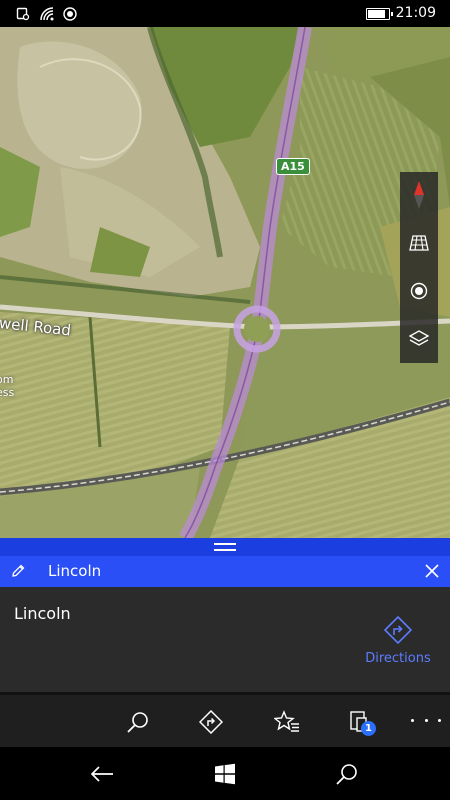 The image size is (450, 800). What do you see at coordinates (48, 15) in the screenshot?
I see `wifi-icon` at bounding box center [48, 15].